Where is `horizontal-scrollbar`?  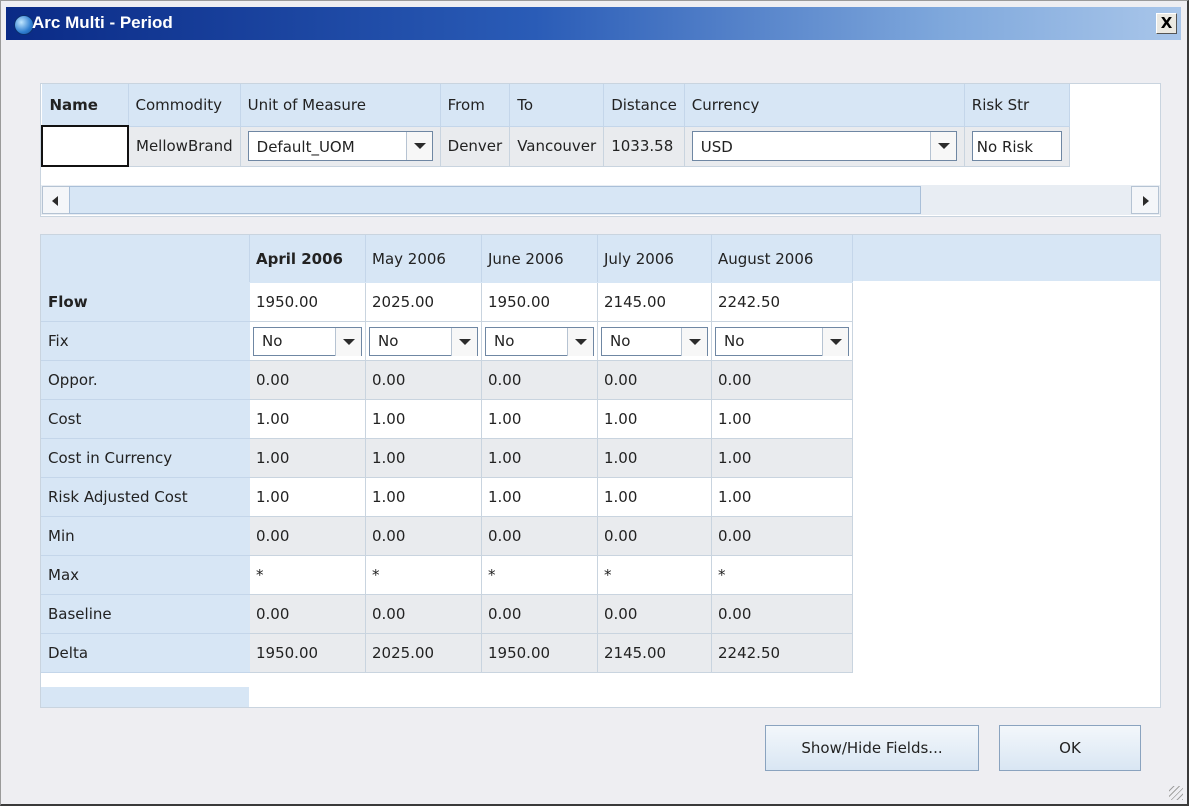
horizontal-scrollbar is located at coordinates (600, 200).